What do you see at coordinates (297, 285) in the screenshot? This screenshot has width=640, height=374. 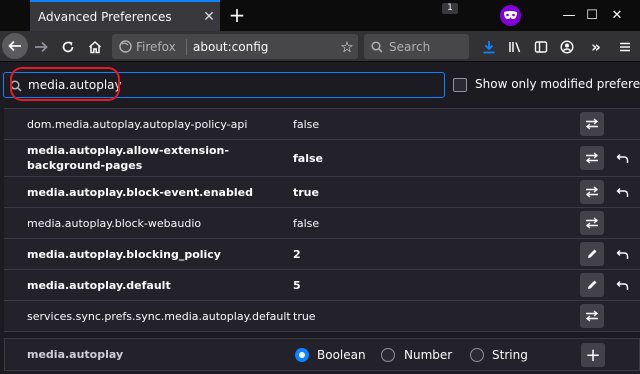 I see `preference-value: 5` at bounding box center [297, 285].